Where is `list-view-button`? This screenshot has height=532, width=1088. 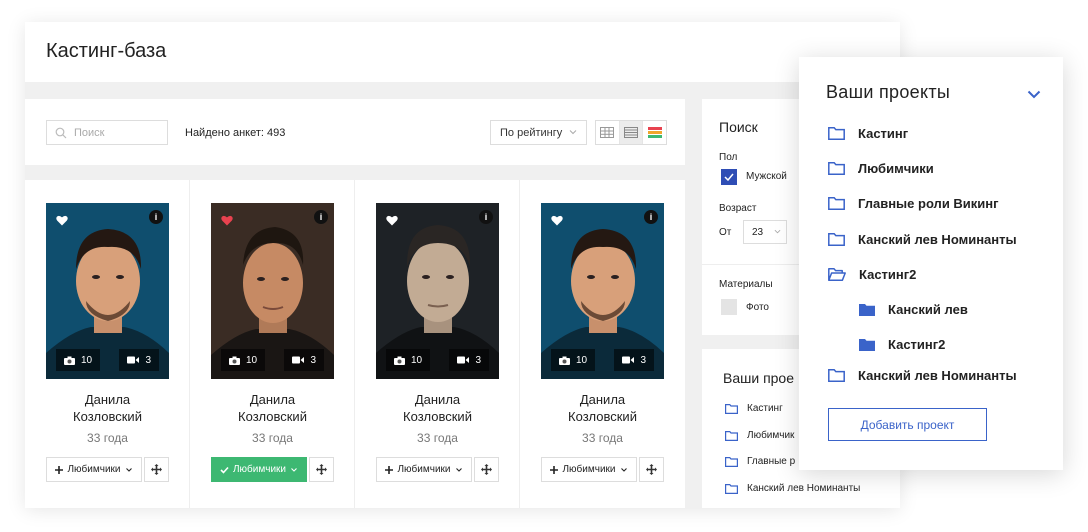
list-view-button is located at coordinates (631, 132).